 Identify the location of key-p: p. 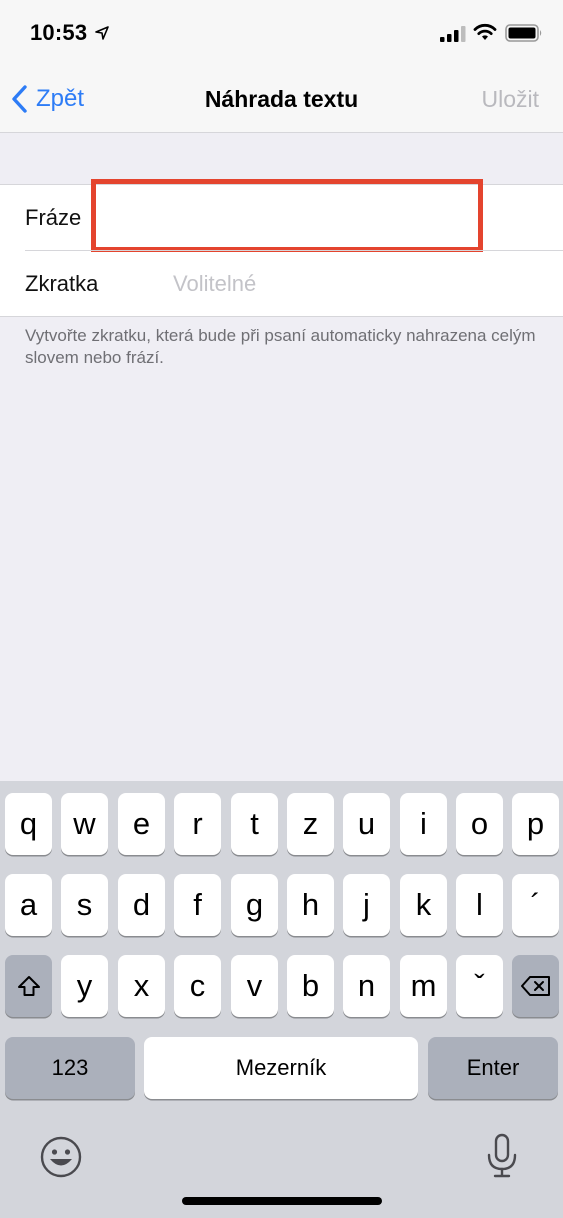
(535, 824).